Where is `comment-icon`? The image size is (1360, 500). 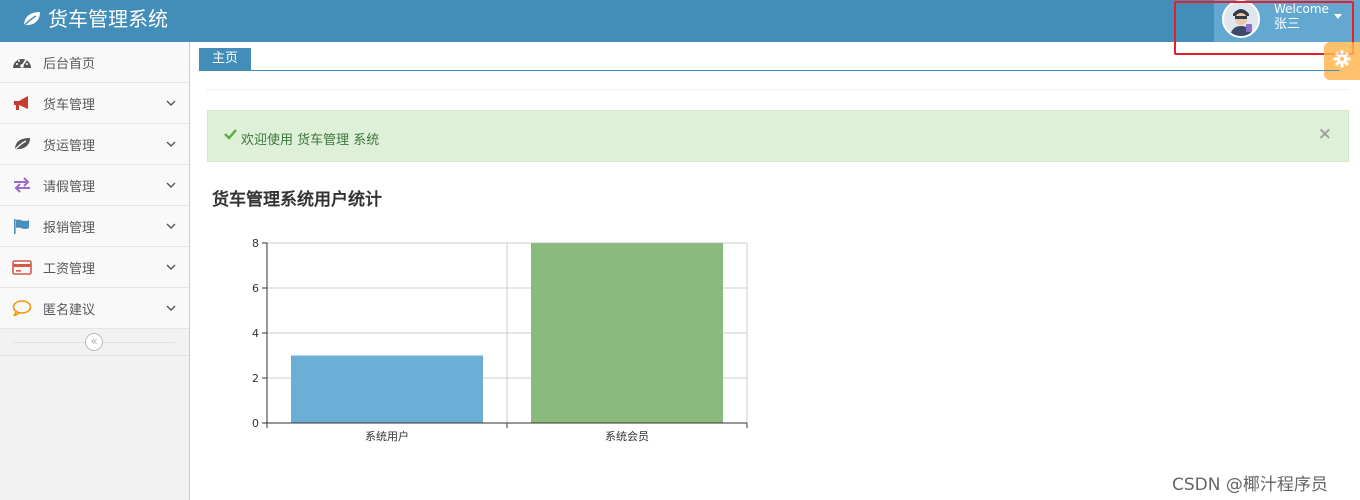
comment-icon is located at coordinates (22, 308).